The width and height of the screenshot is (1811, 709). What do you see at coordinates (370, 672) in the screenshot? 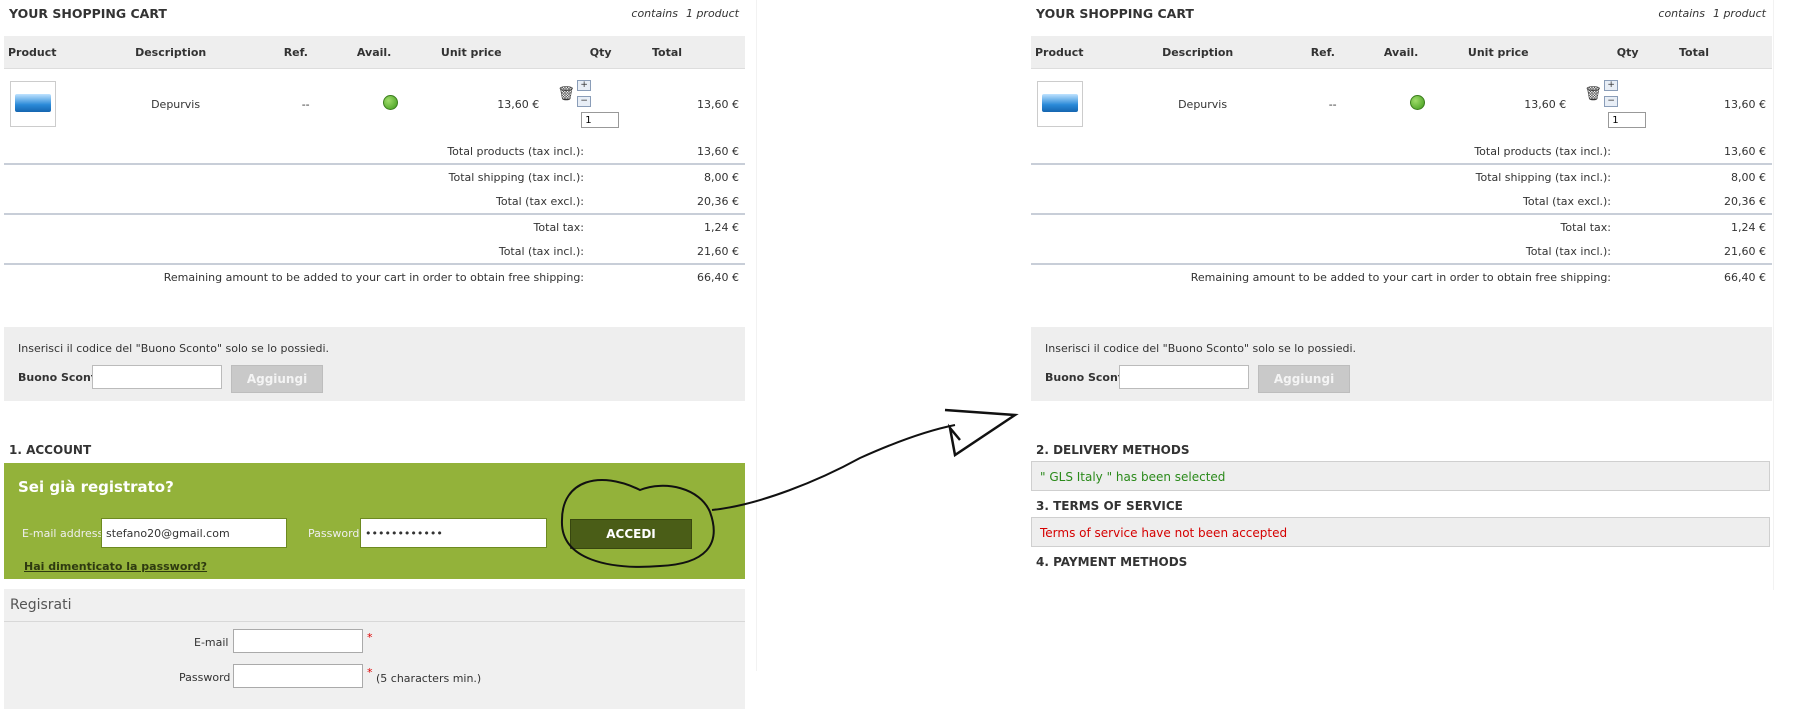
I see `reg-password-required: *` at bounding box center [370, 672].